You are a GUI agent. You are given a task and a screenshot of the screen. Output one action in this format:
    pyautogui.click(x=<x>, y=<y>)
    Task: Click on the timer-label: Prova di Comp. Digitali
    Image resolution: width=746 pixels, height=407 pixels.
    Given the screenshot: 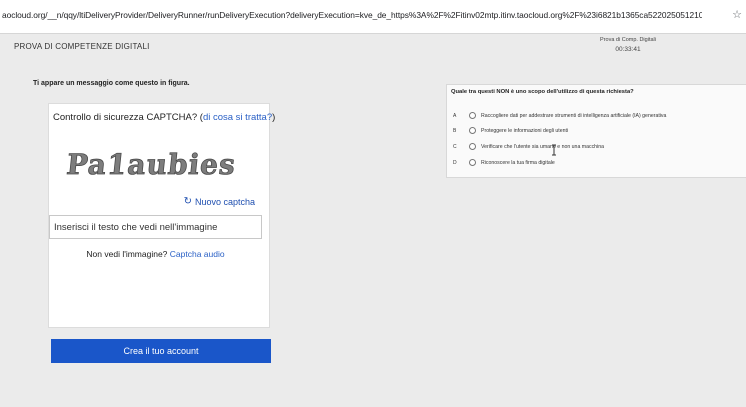 What is the action you would take?
    pyautogui.click(x=628, y=40)
    